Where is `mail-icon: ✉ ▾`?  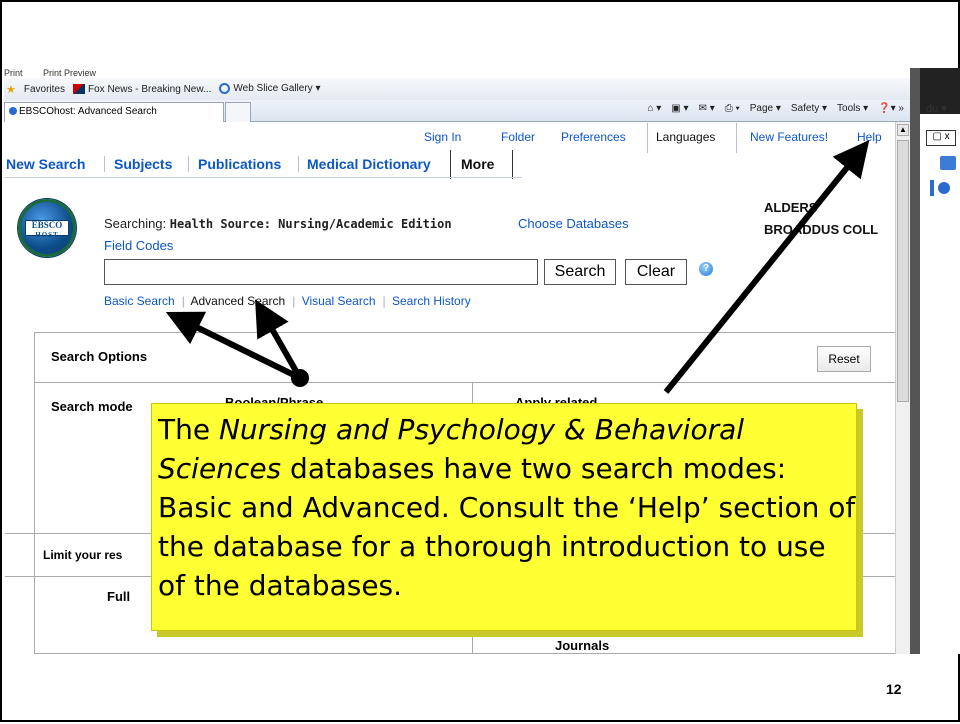 mail-icon: ✉ ▾ is located at coordinates (707, 108).